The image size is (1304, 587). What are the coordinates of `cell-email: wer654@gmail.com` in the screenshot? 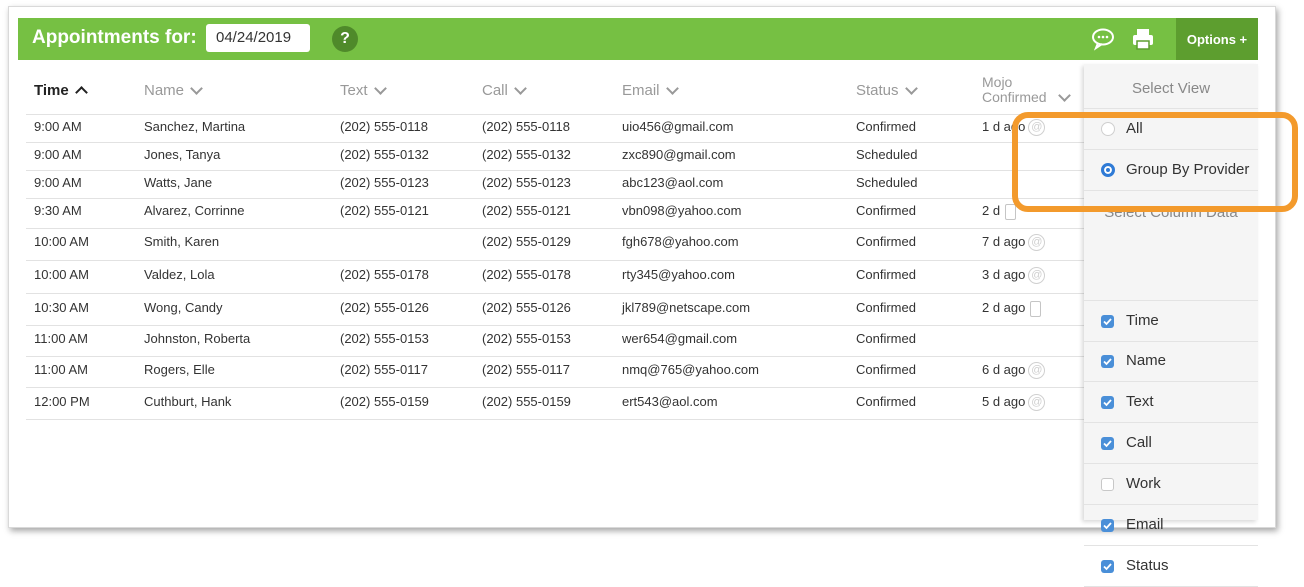 It's located at (680, 338).